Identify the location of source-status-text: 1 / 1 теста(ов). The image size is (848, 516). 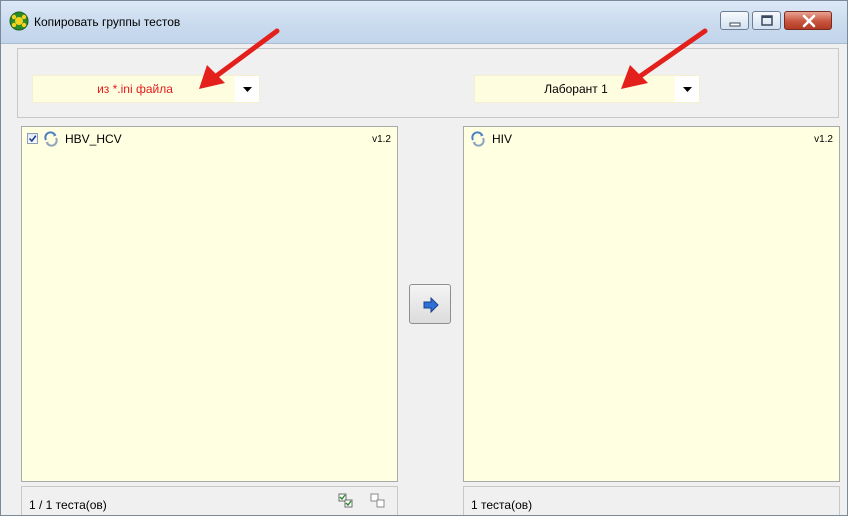
(68, 505).